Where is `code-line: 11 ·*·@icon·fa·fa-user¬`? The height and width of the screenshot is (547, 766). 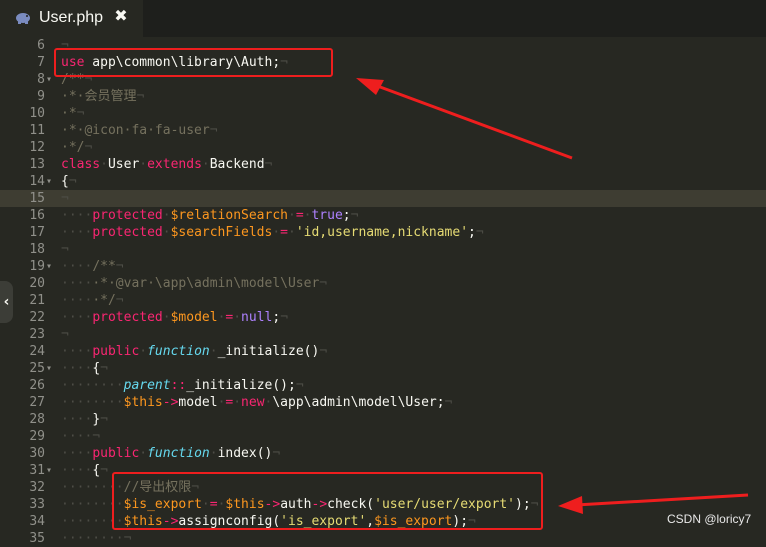 code-line: 11 ·*·@icon·fa·fa-user¬ is located at coordinates (383, 130).